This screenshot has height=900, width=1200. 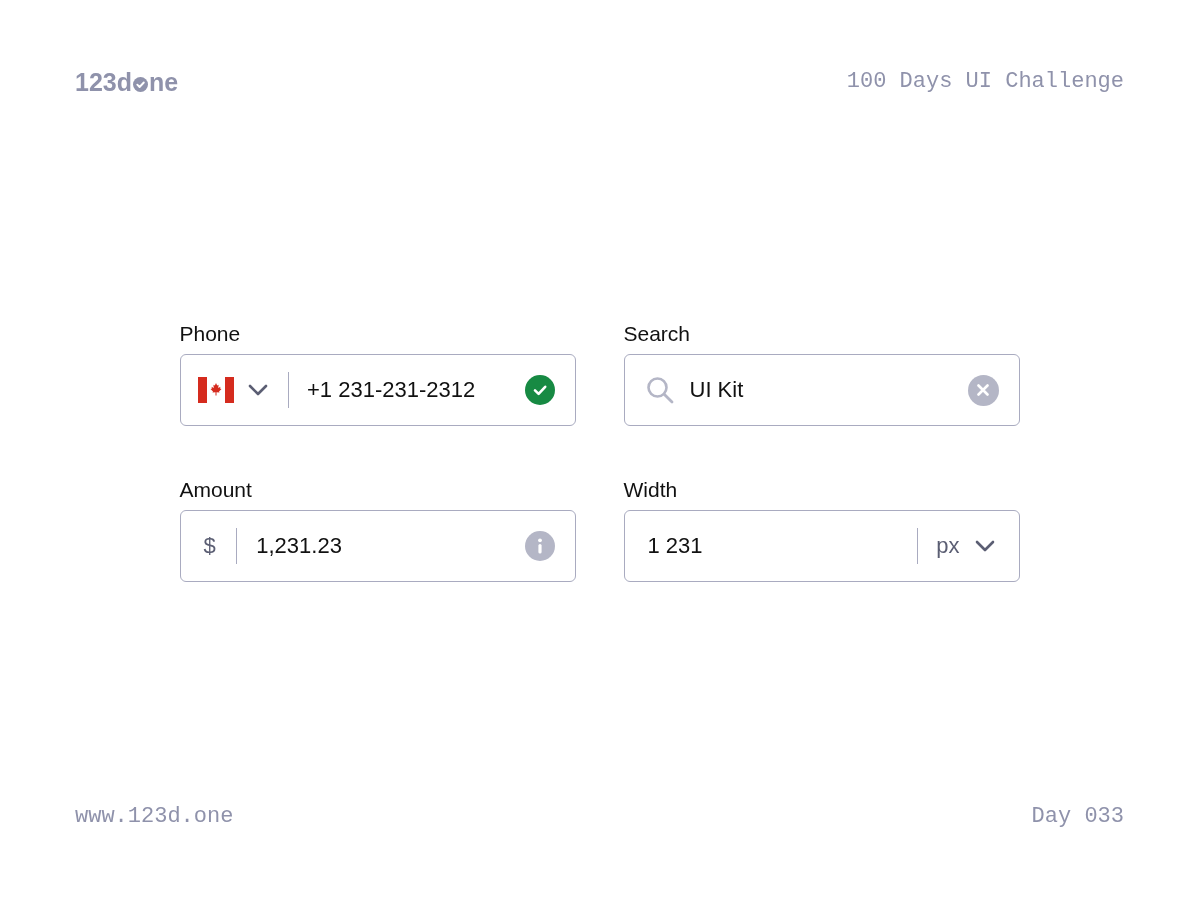 I want to click on phone-field: +1 231-231-2312, so click(x=377, y=390).